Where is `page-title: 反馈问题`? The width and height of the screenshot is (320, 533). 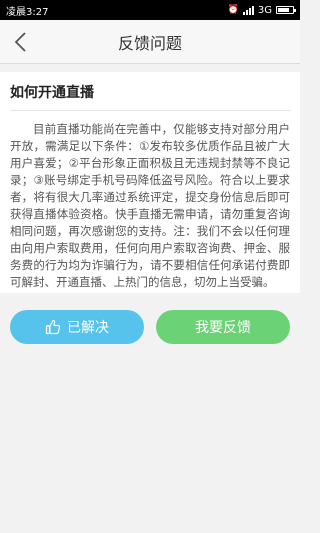
page-title: 反馈问题 is located at coordinates (149, 43).